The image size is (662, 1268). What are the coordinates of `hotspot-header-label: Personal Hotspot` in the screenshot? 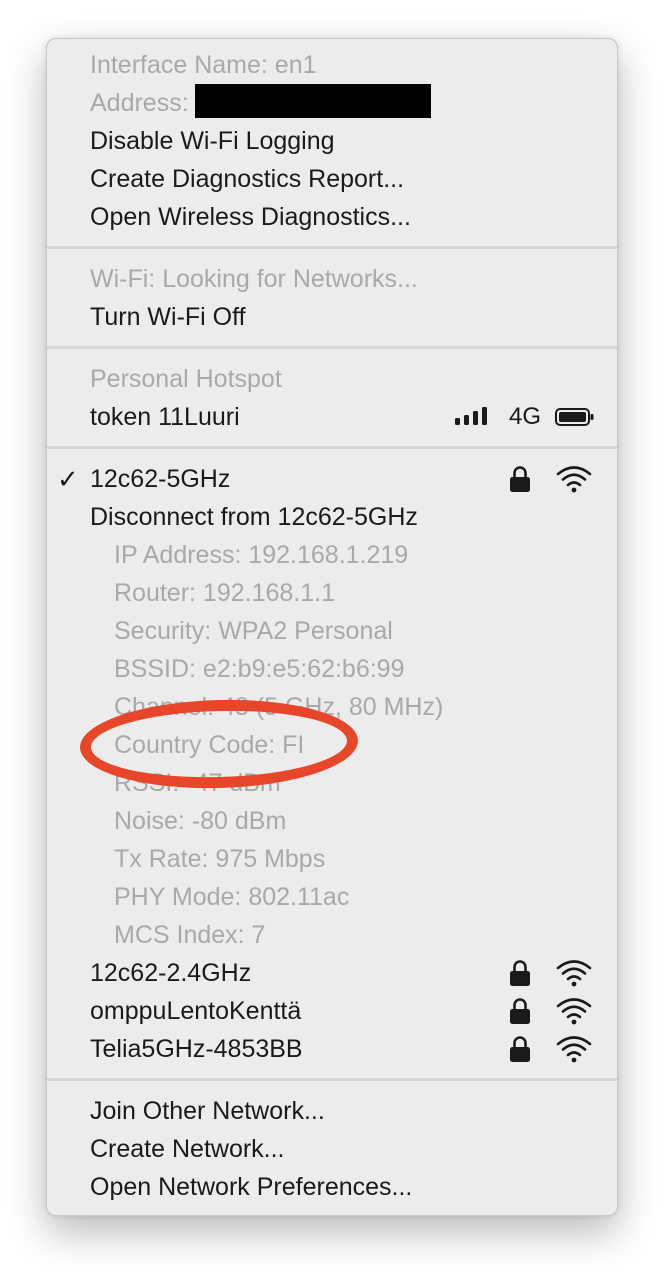 It's located at (186, 379).